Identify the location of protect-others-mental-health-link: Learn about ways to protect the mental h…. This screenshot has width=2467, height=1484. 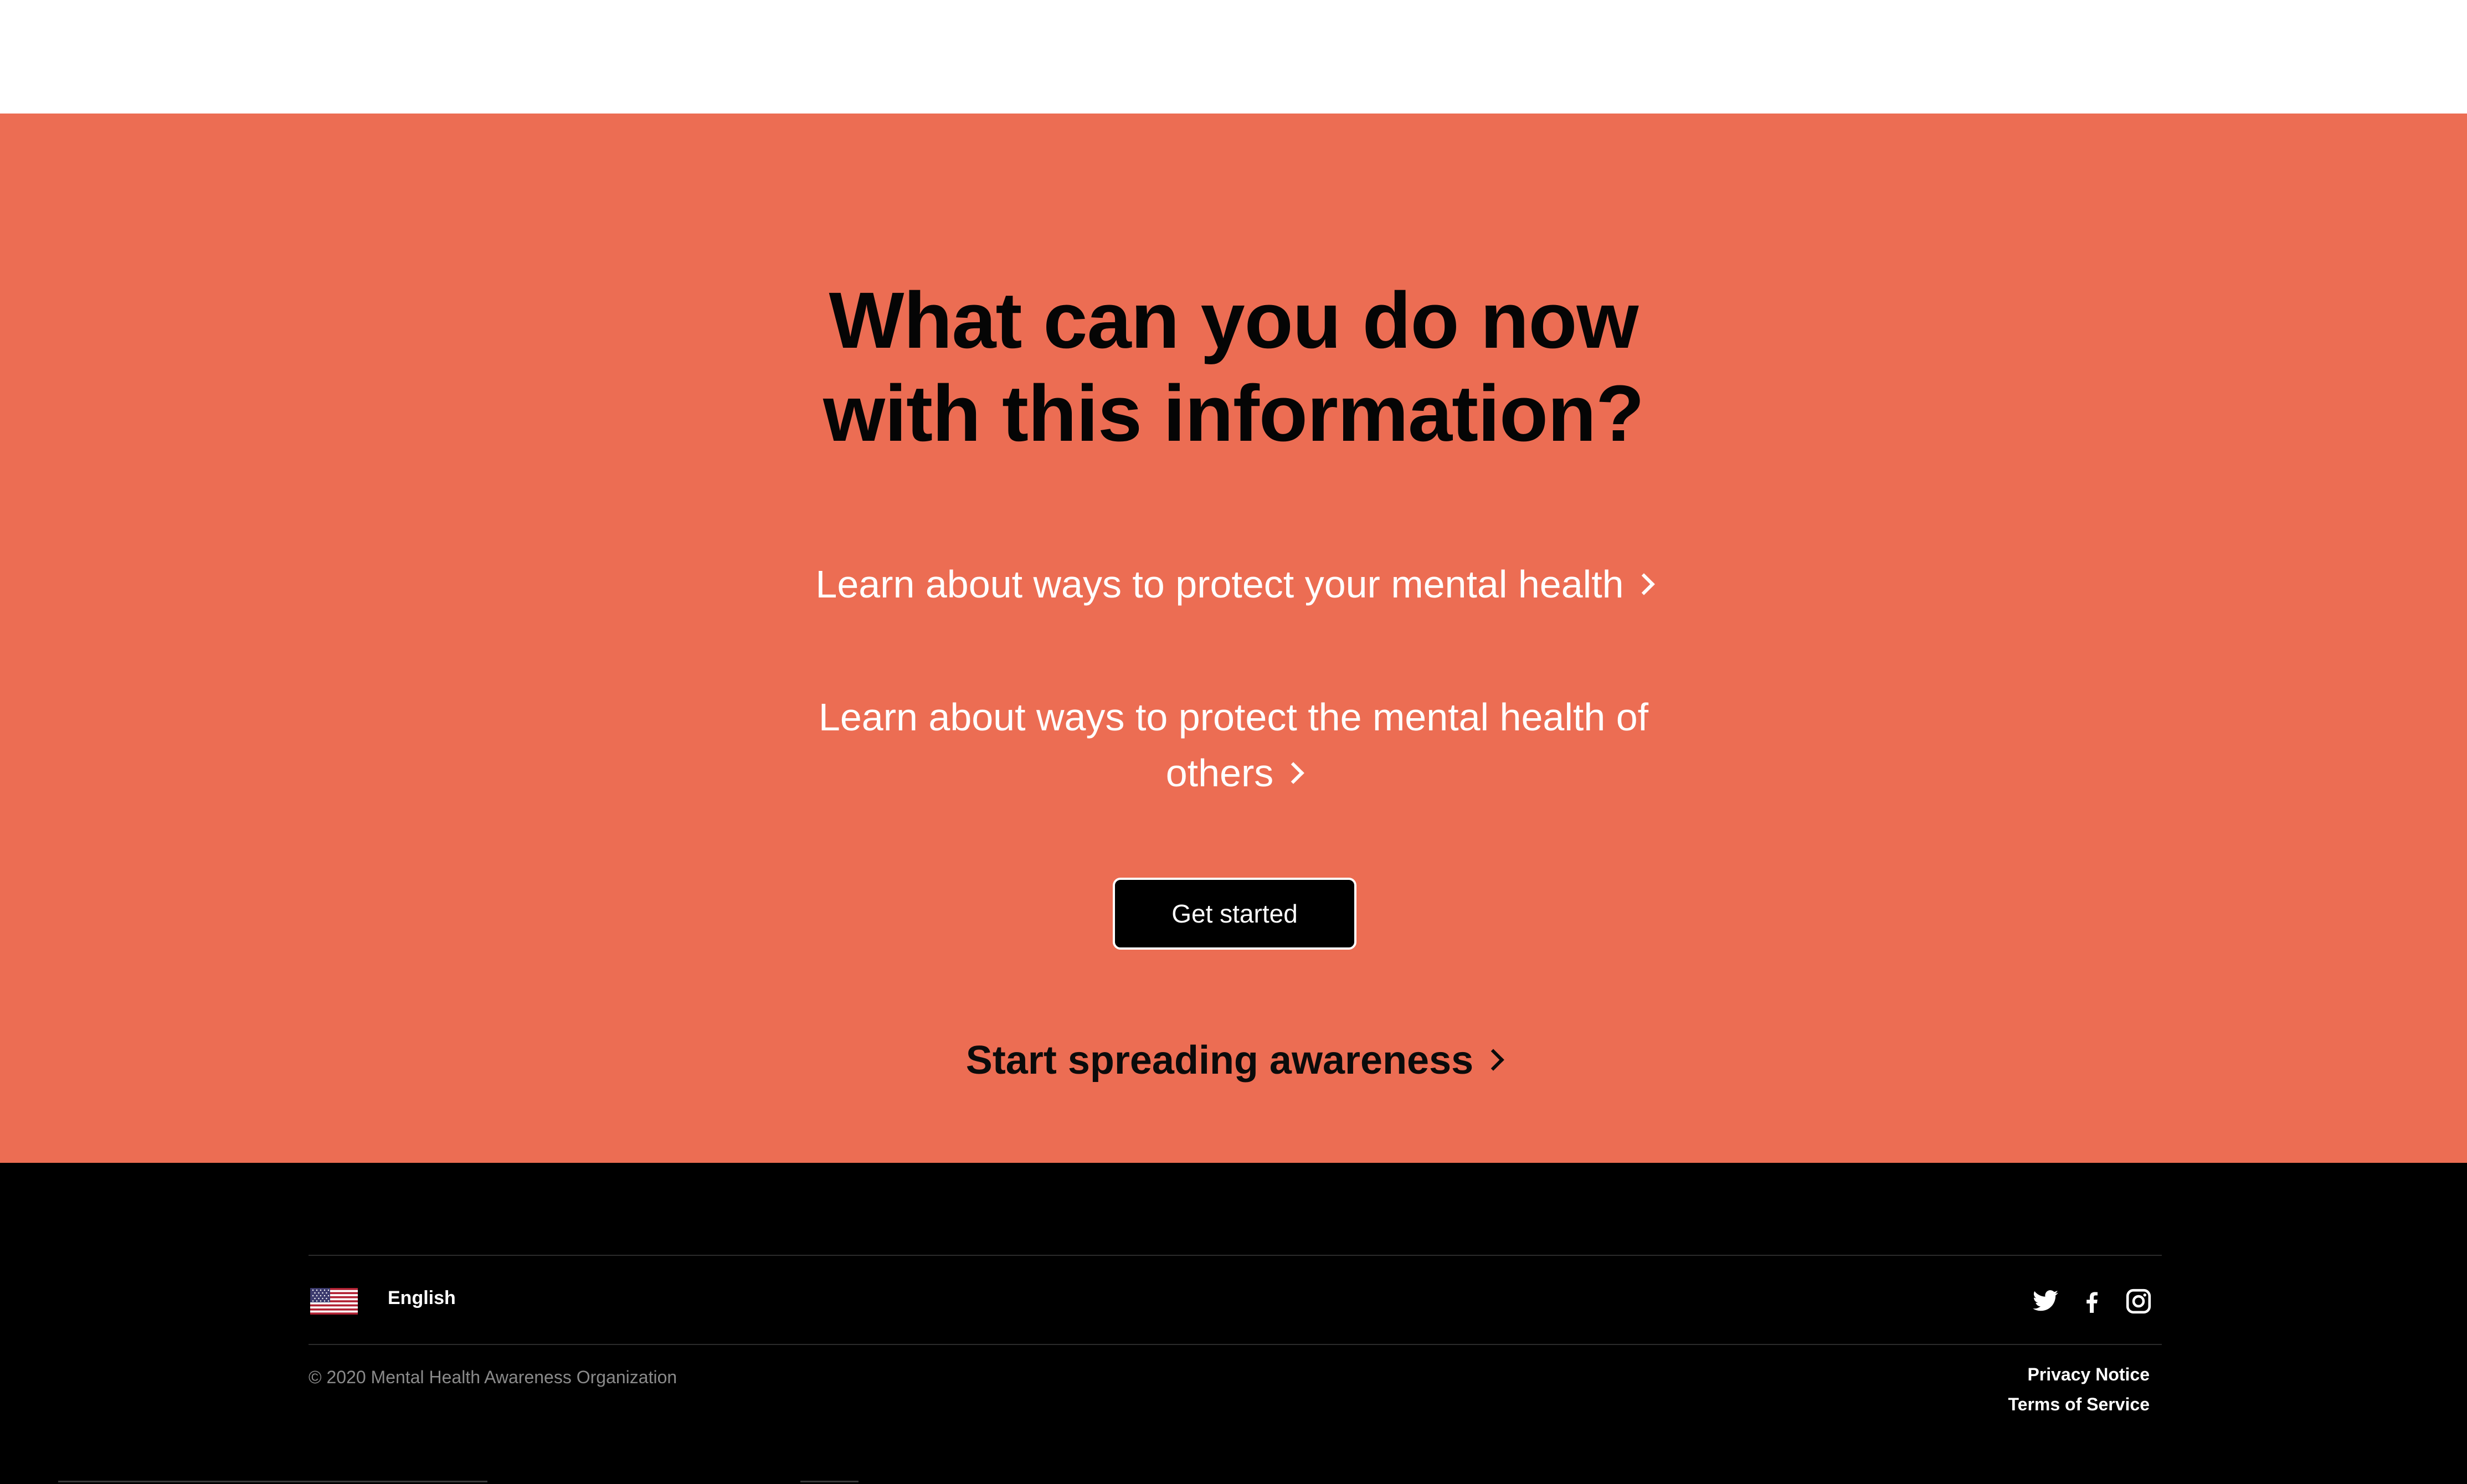
(1233, 745).